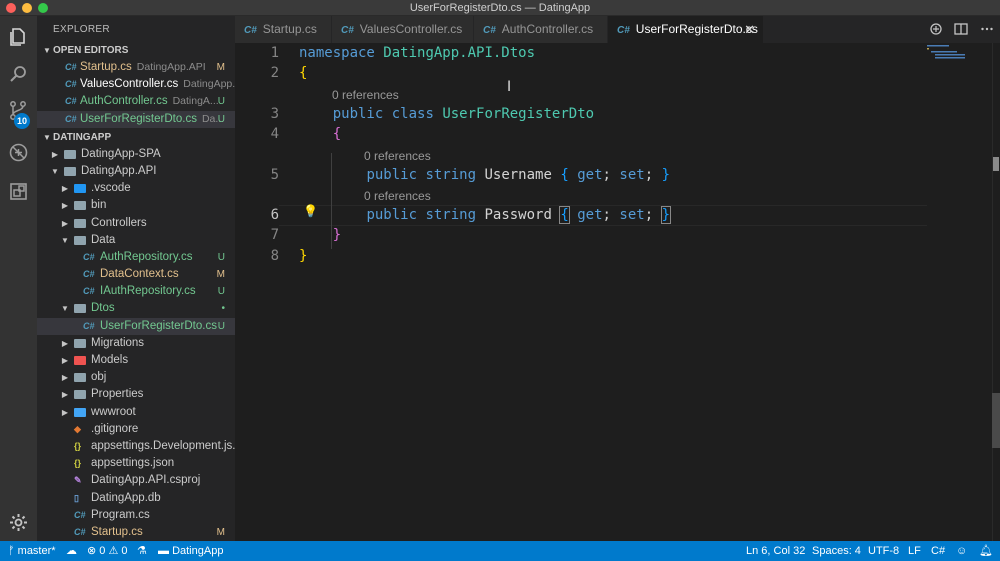 Image resolution: width=1000 pixels, height=561 pixels. Describe the element at coordinates (411, 29) in the screenshot. I see `tab-label: ValuesController.cs` at that location.